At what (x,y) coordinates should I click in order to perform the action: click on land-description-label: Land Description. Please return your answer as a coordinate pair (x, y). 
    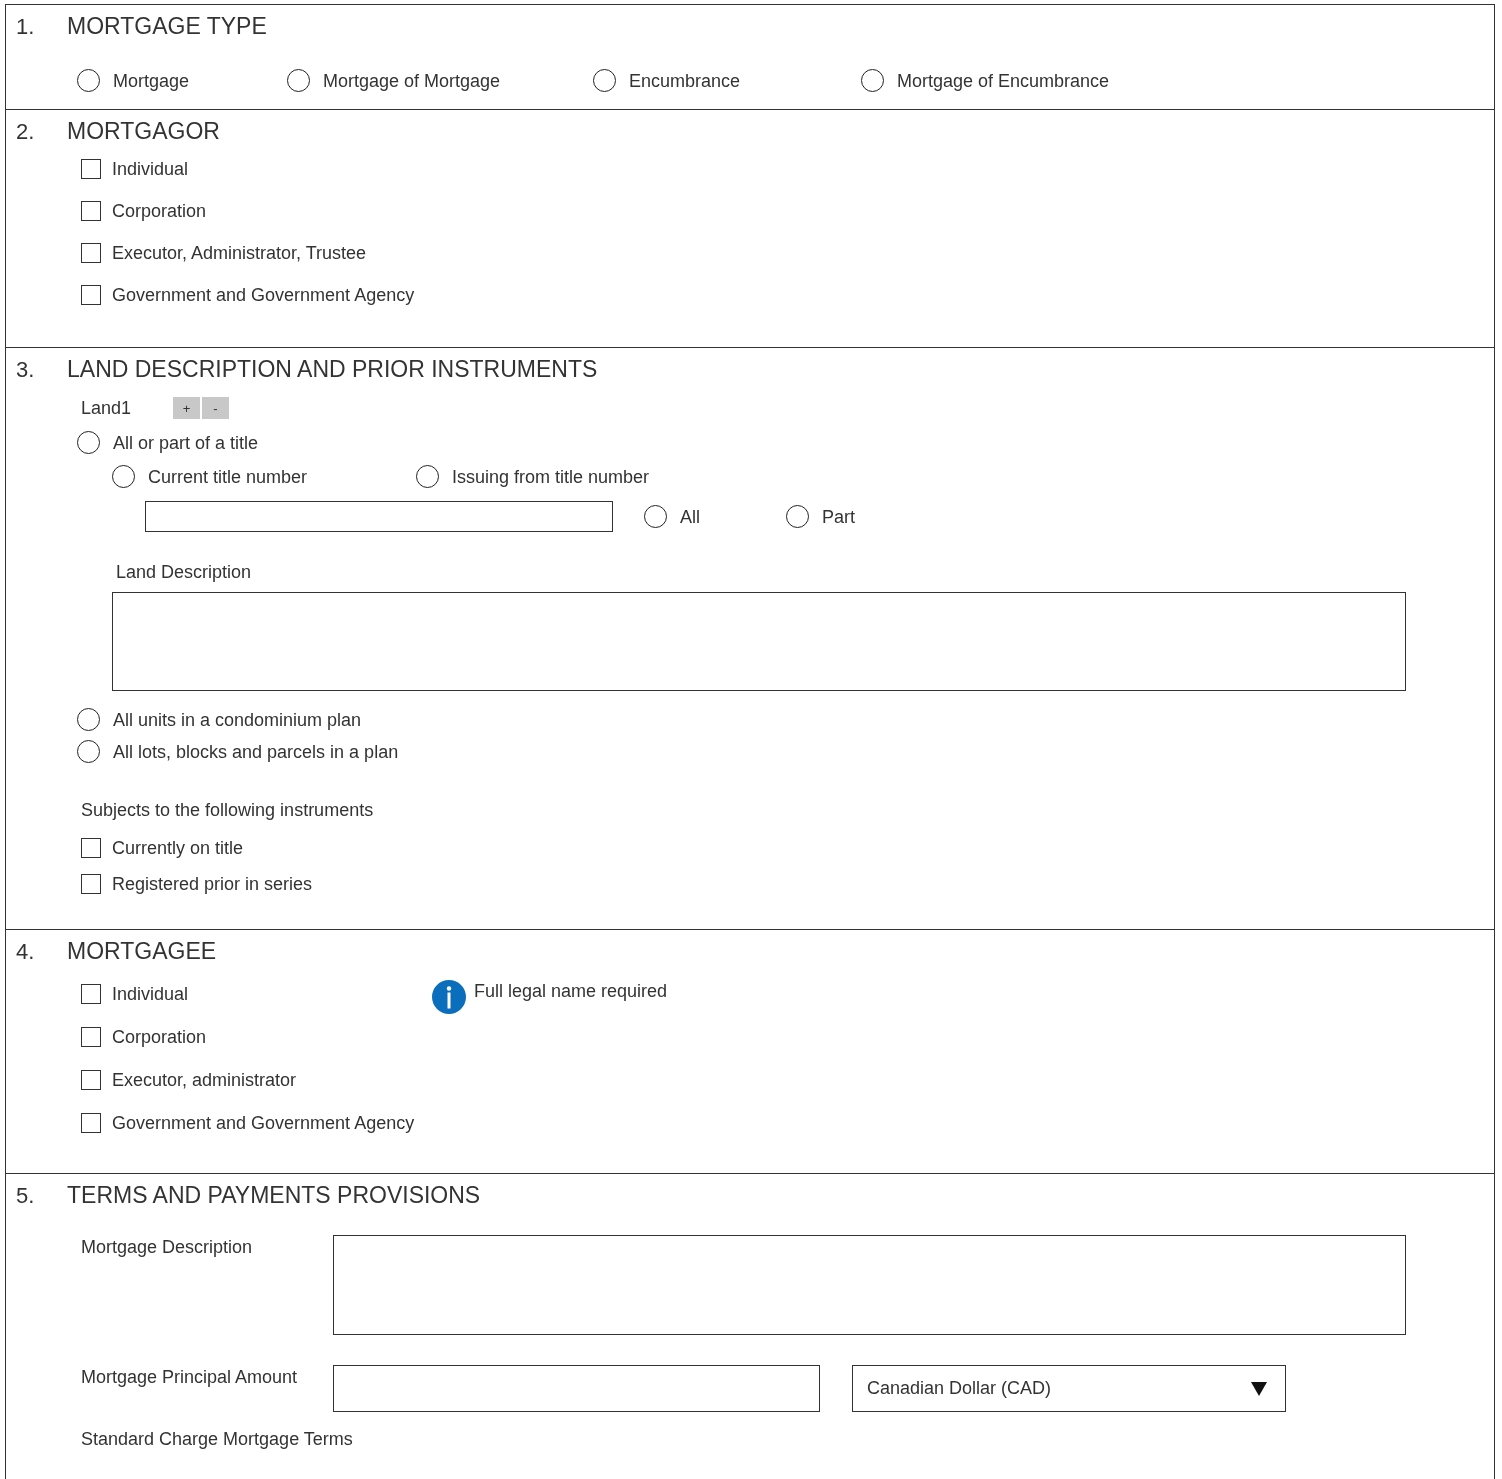
    Looking at the image, I should click on (184, 572).